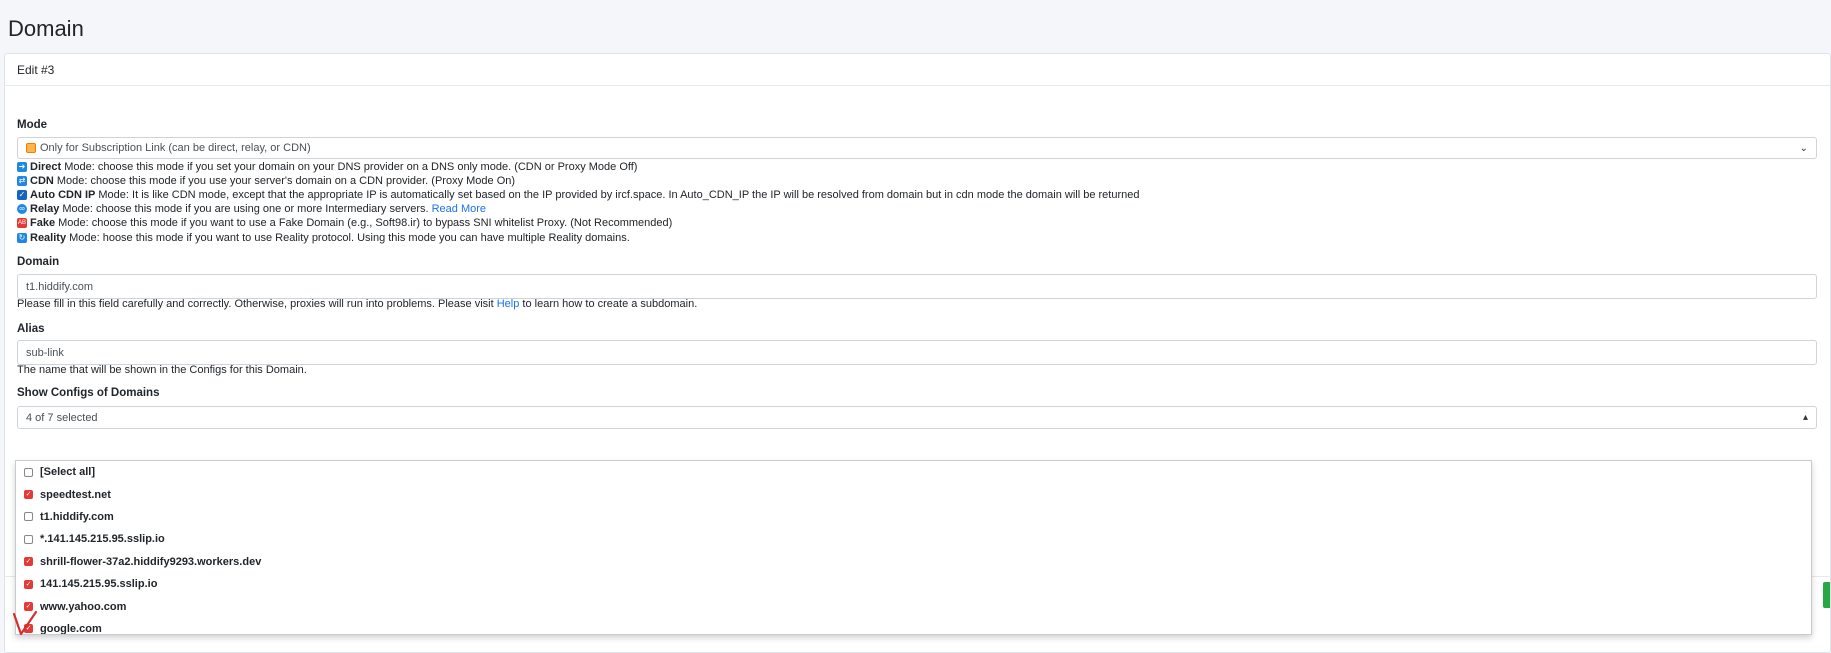  Describe the element at coordinates (31, 148) in the screenshot. I see `subscription-icon` at that location.